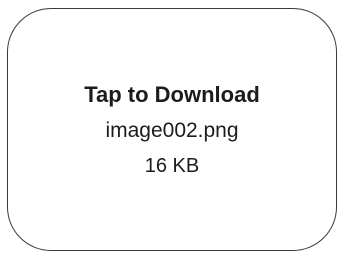 The height and width of the screenshot is (259, 346). I want to click on file-name: image002.png, so click(172, 130).